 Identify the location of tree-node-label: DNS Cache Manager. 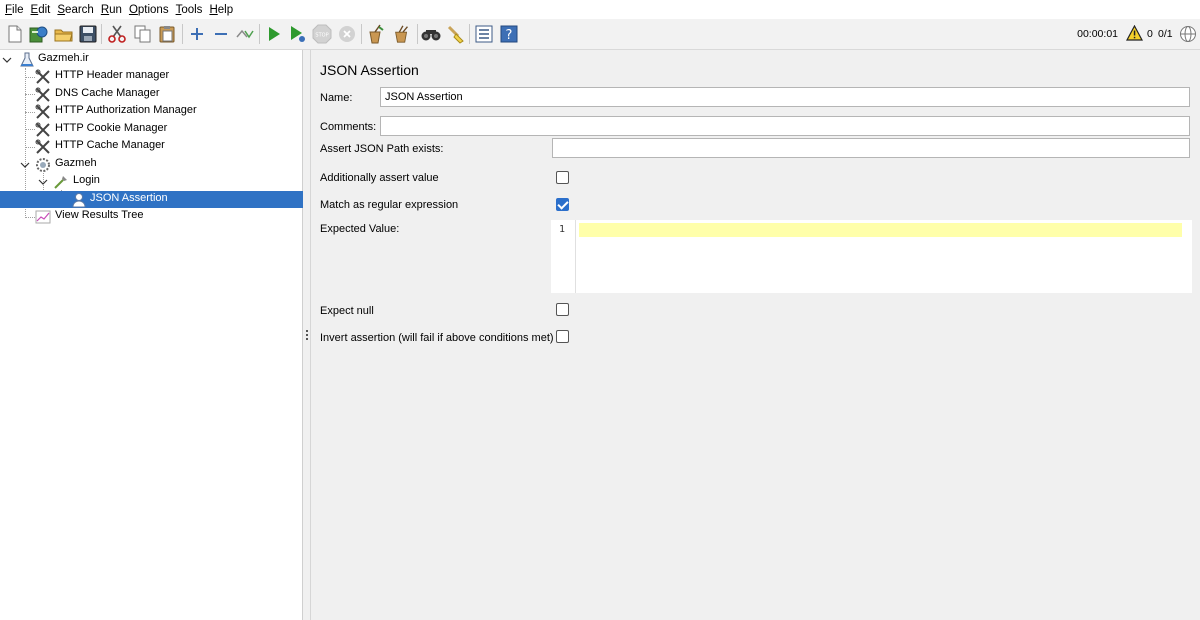
(107, 93).